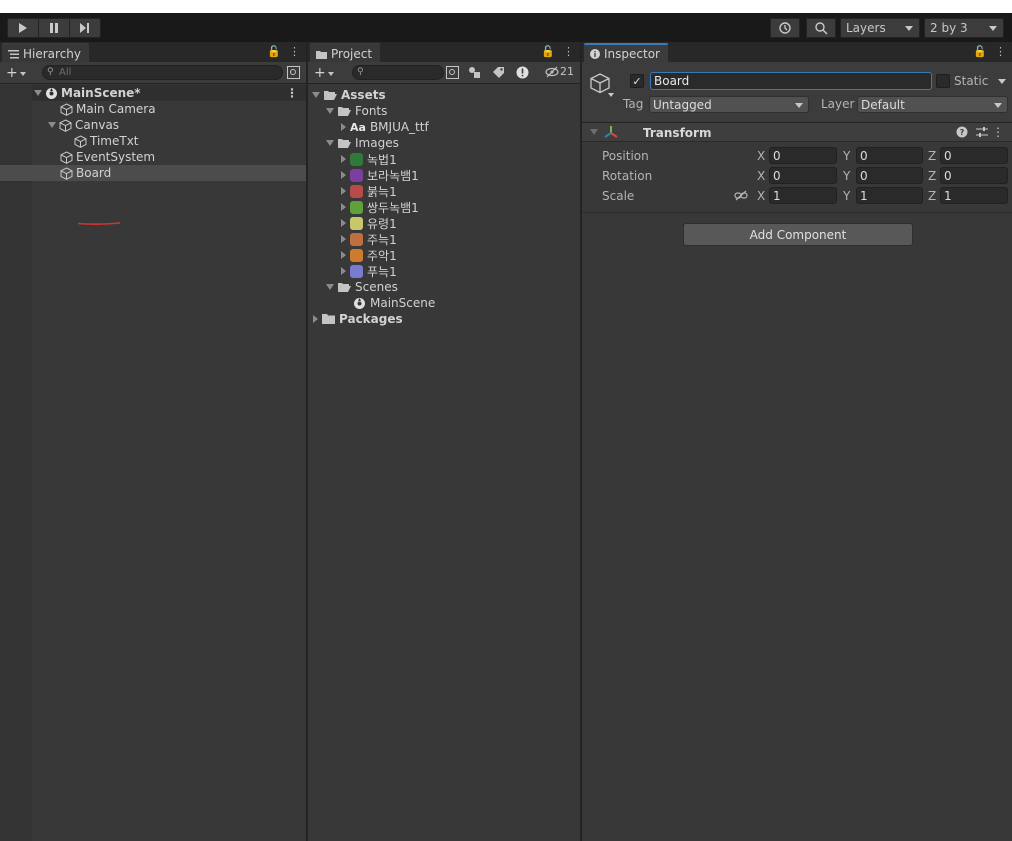 Image resolution: width=1012 pixels, height=841 pixels. Describe the element at coordinates (369, 255) in the screenshot. I see `asset-image-item: 주악1` at that location.